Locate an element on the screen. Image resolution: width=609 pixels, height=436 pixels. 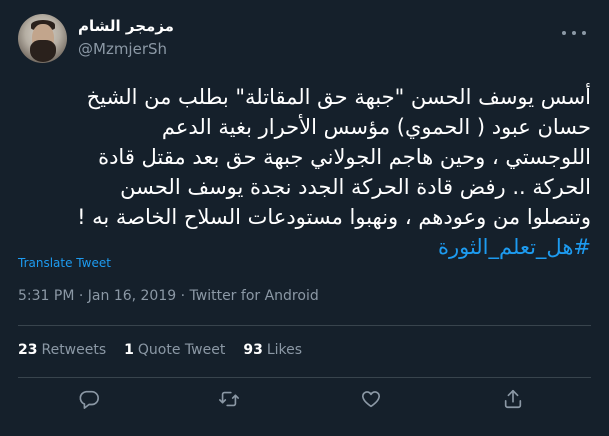
quote-tweets-stat: 1 Quote Tweet is located at coordinates (174, 350).